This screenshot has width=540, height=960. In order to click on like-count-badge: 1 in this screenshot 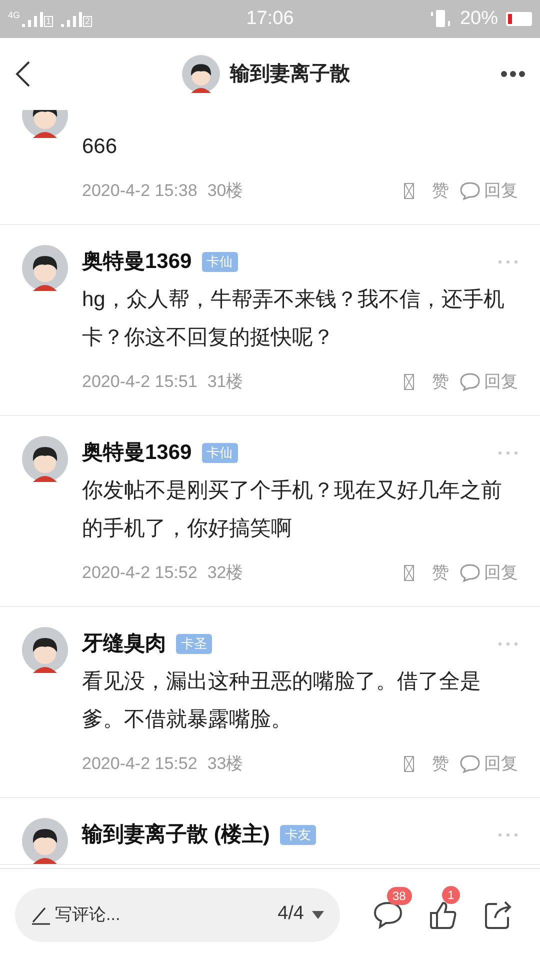, I will do `click(451, 895)`.